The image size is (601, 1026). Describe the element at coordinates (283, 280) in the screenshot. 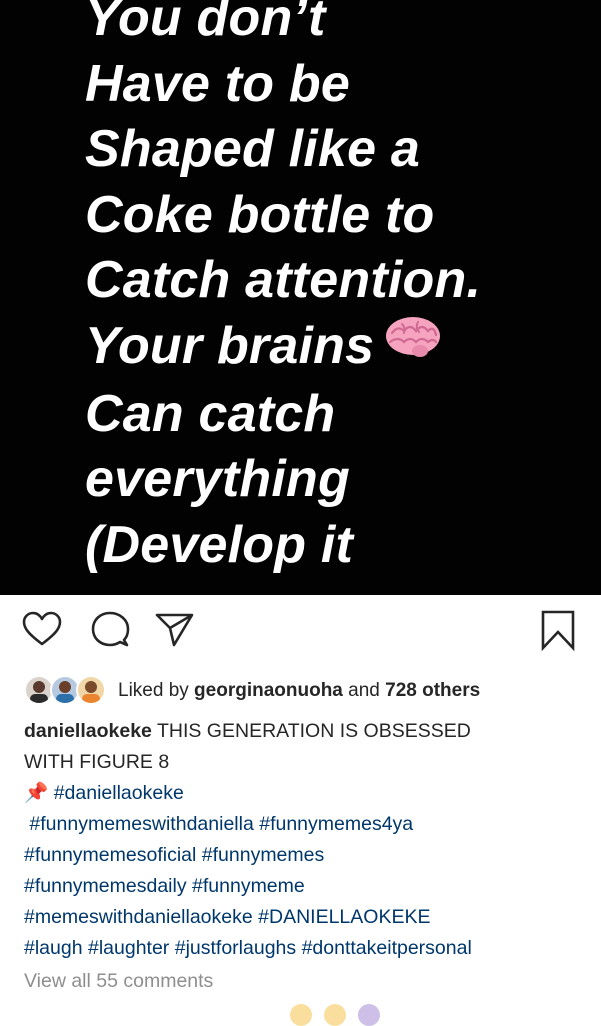

I see `meme-line: Catch attention.` at that location.